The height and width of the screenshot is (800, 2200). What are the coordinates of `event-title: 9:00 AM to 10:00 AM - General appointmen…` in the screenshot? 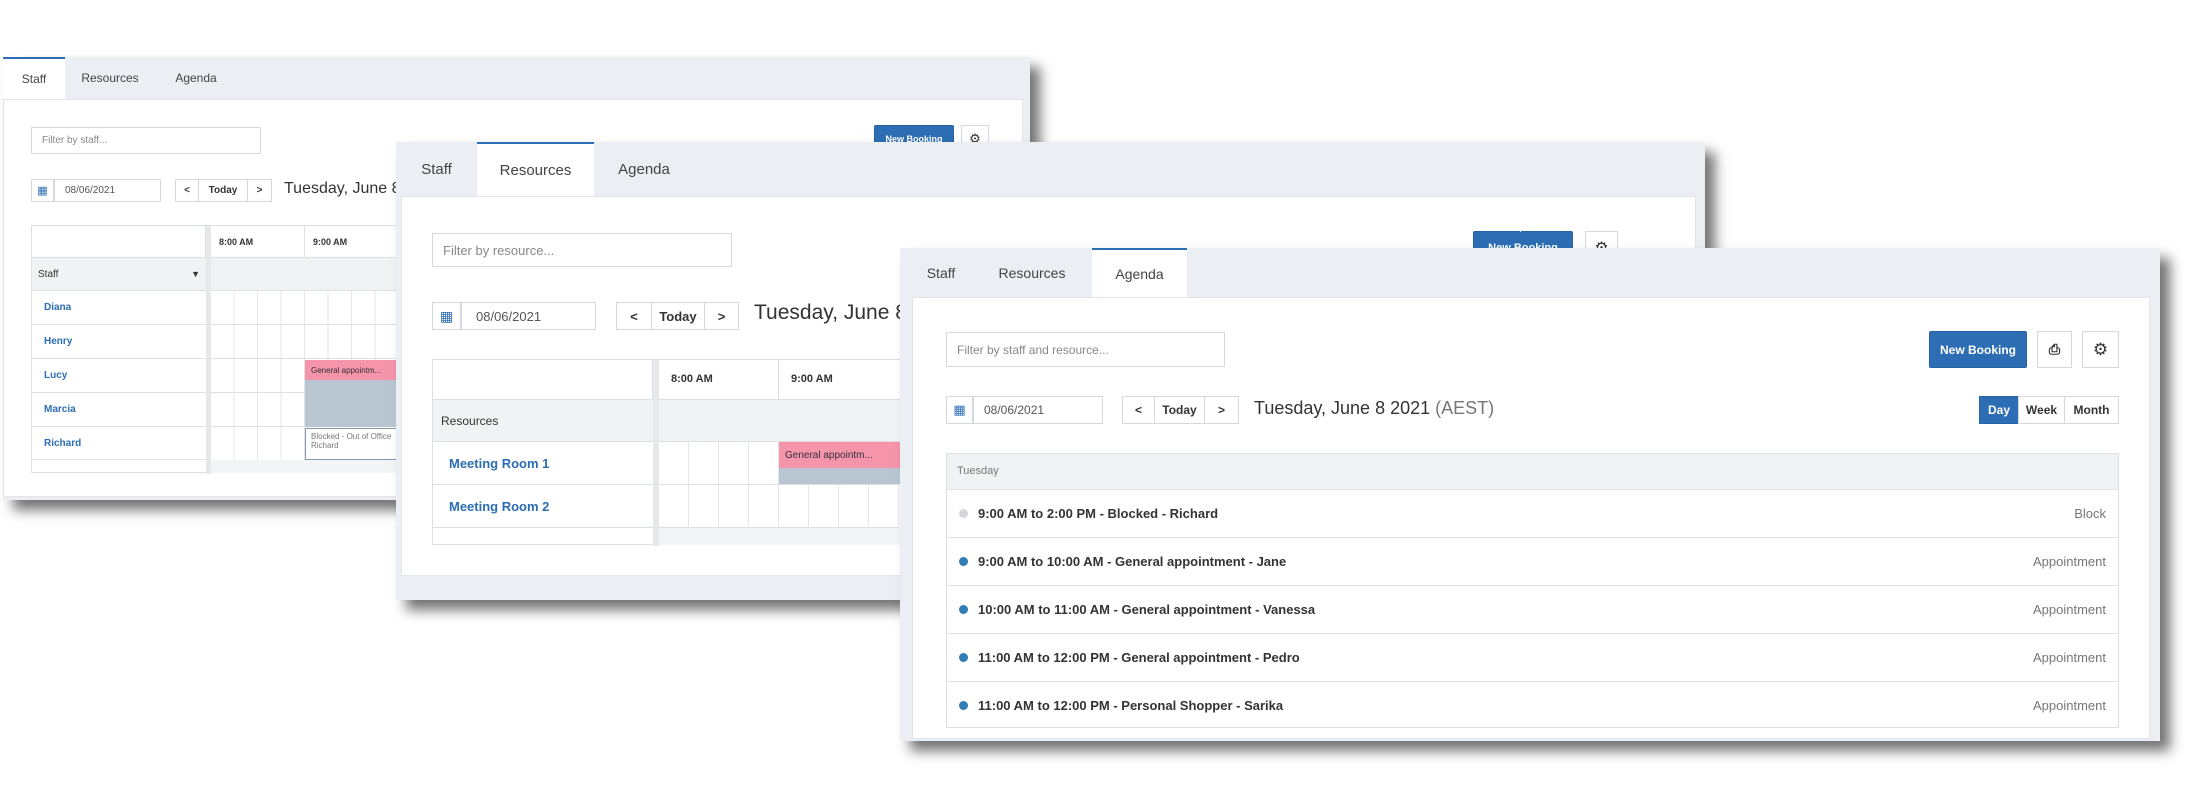 It's located at (1132, 561).